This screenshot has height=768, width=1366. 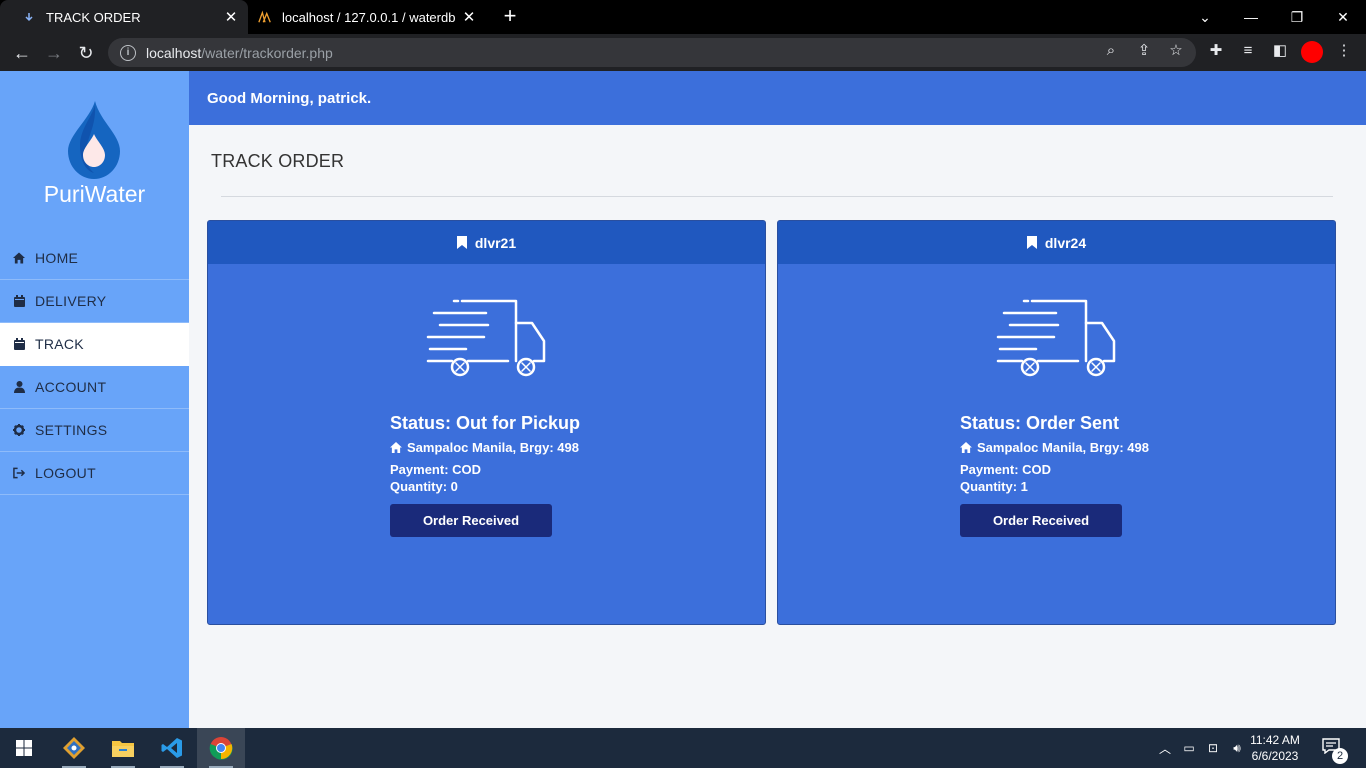 What do you see at coordinates (510, 16) in the screenshot?
I see `new-tab-icon: +` at bounding box center [510, 16].